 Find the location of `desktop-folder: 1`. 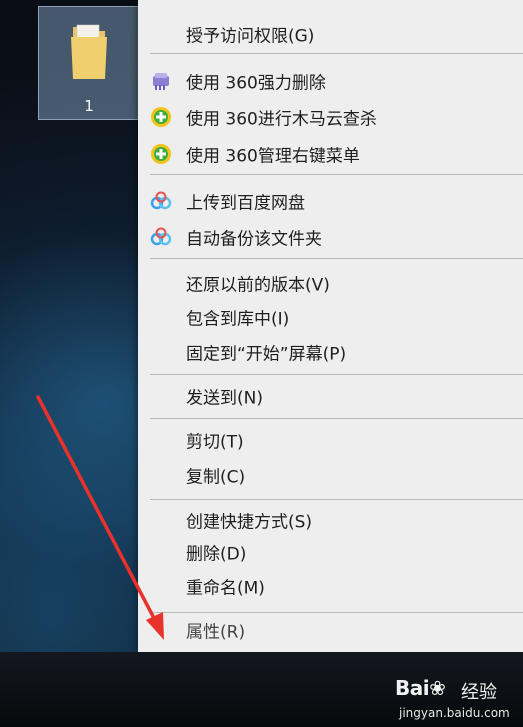

desktop-folder: 1 is located at coordinates (89, 63).